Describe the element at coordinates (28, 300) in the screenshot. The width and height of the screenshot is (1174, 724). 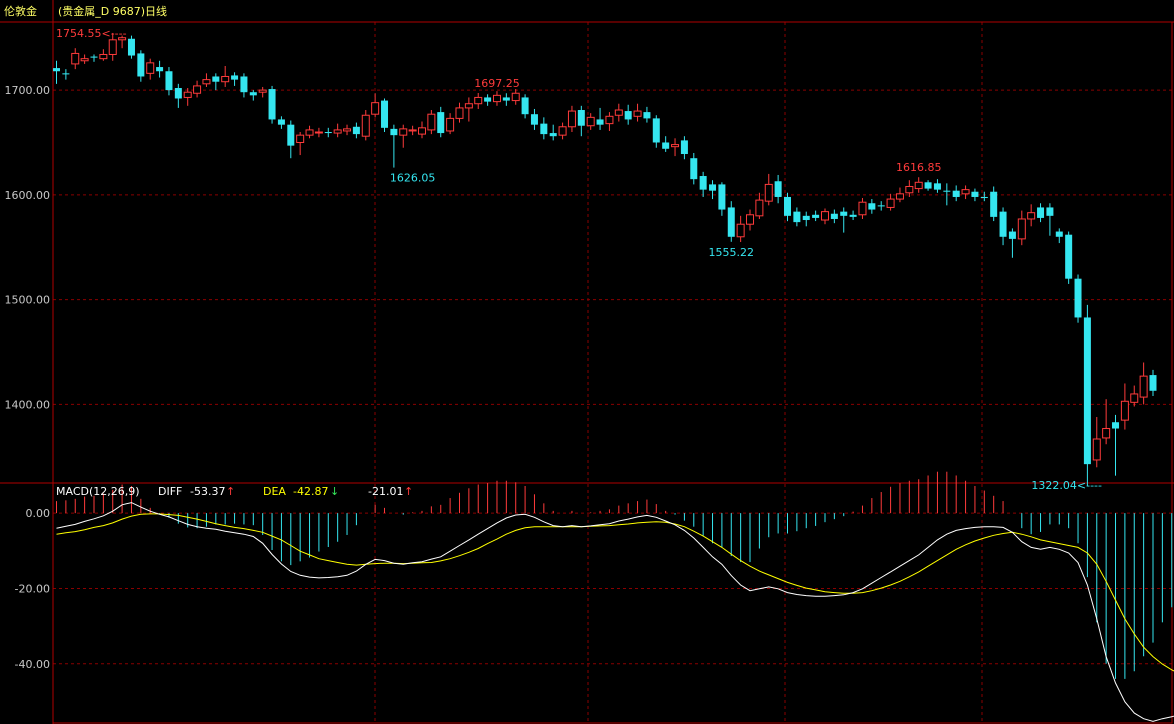
I see `price-tick-label: 1500.00` at that location.